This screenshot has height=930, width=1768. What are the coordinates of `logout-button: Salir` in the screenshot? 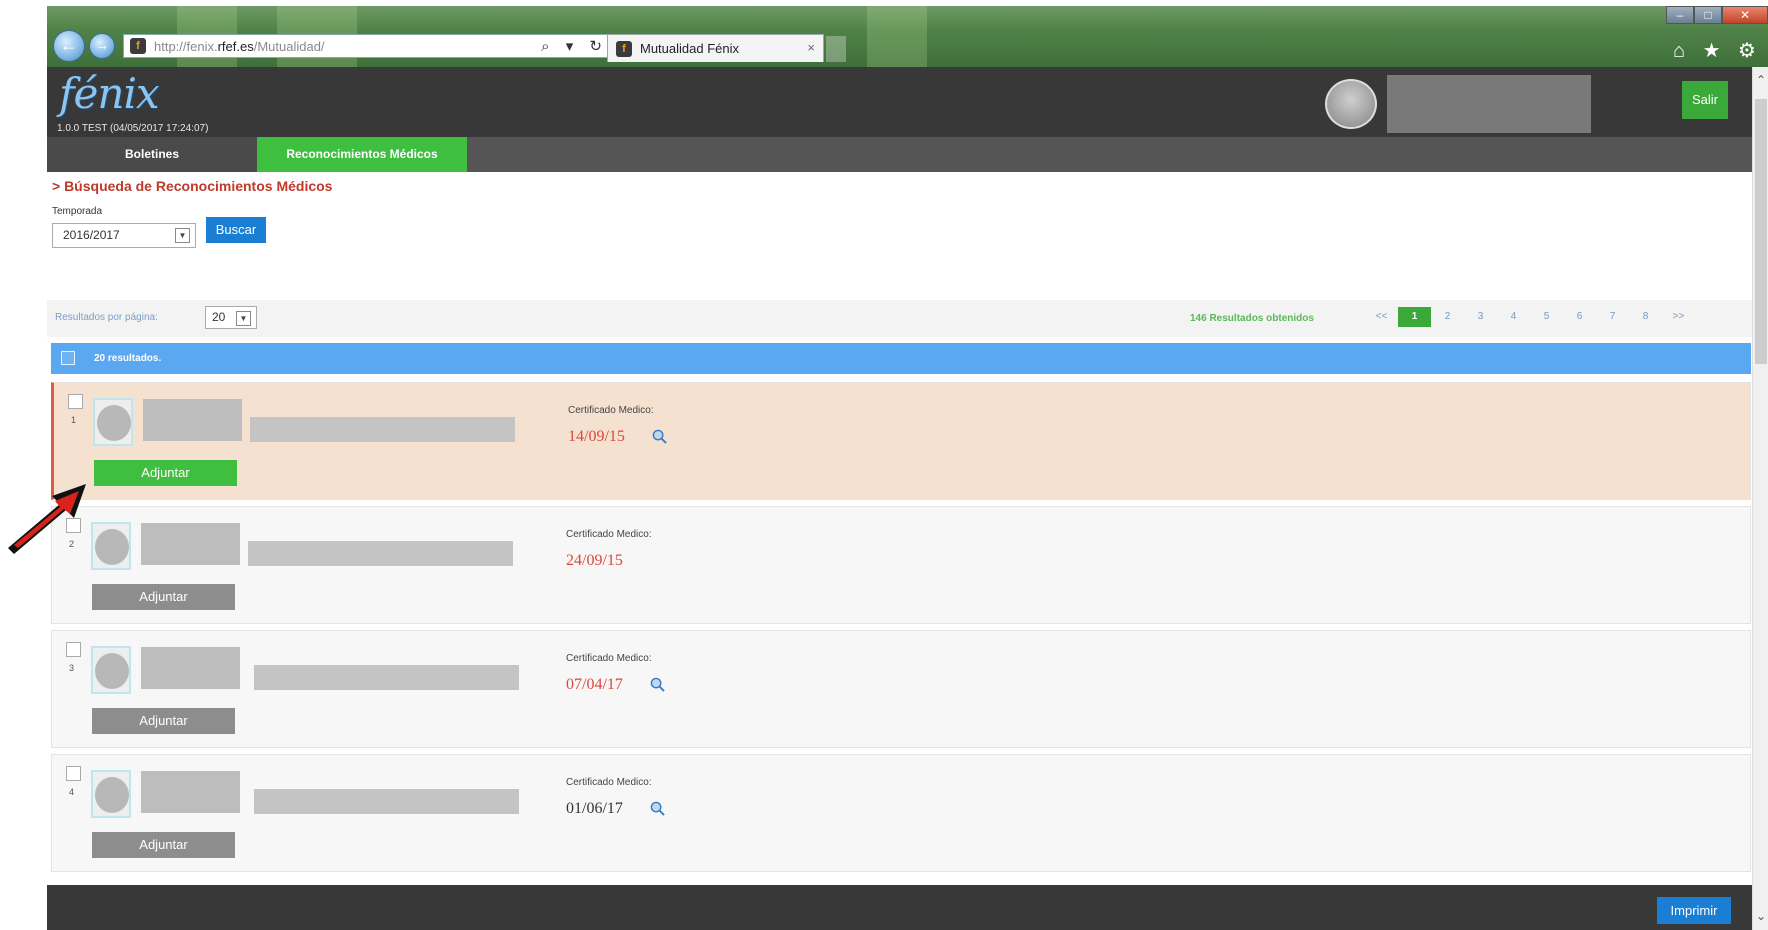 It's located at (1705, 100).